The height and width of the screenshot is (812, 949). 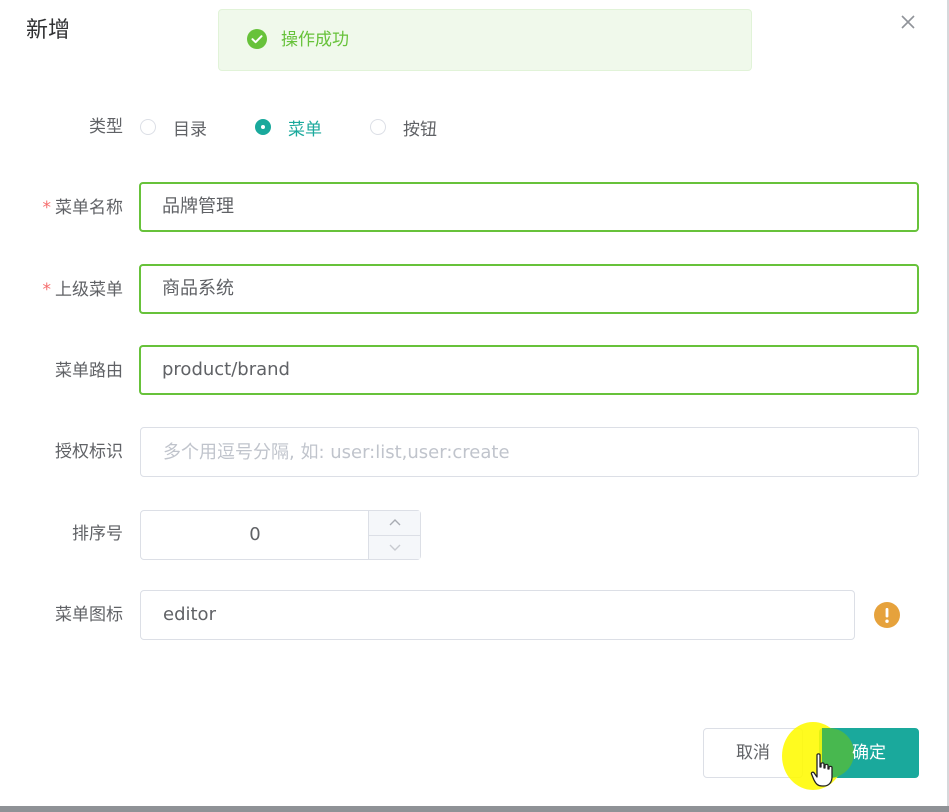 I want to click on radio-label-button: 按钮, so click(x=420, y=129).